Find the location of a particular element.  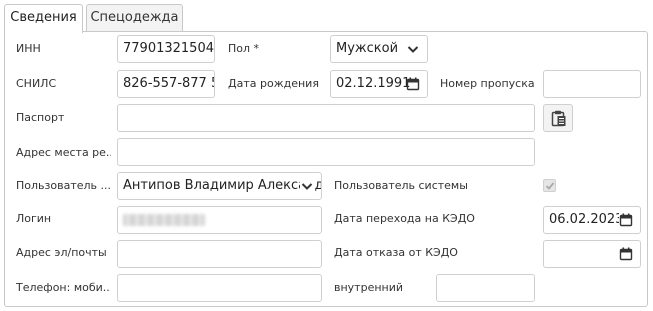

passport-field is located at coordinates (326, 118).